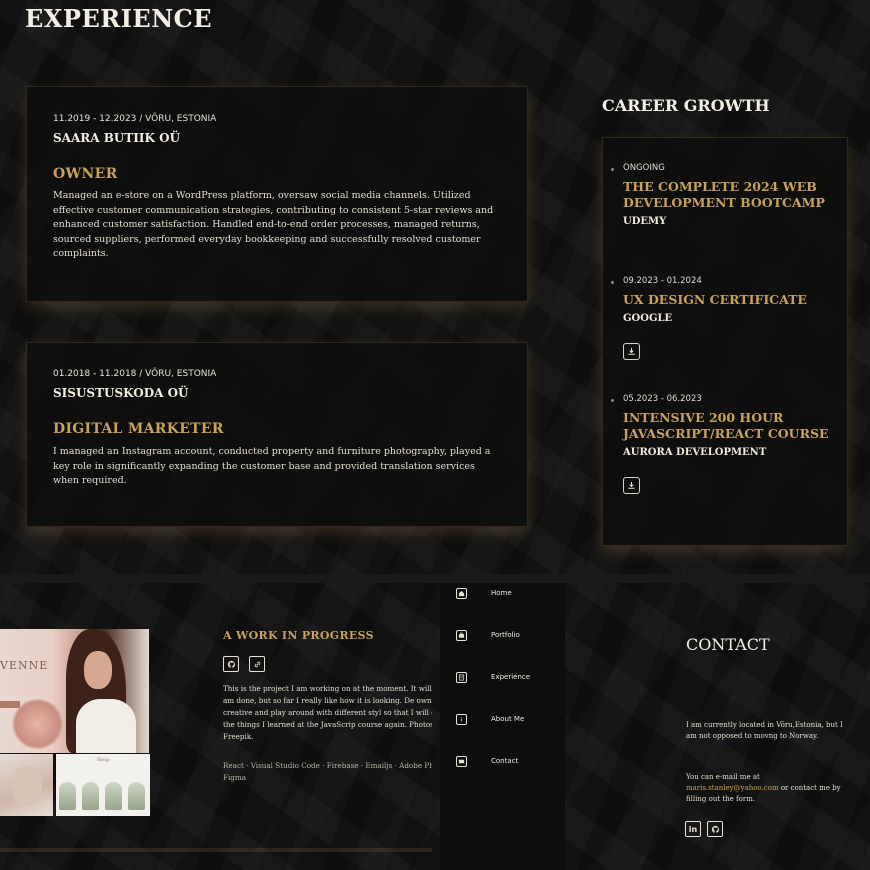 The image size is (870, 870). I want to click on nav-item-about-me: About Me, so click(508, 719).